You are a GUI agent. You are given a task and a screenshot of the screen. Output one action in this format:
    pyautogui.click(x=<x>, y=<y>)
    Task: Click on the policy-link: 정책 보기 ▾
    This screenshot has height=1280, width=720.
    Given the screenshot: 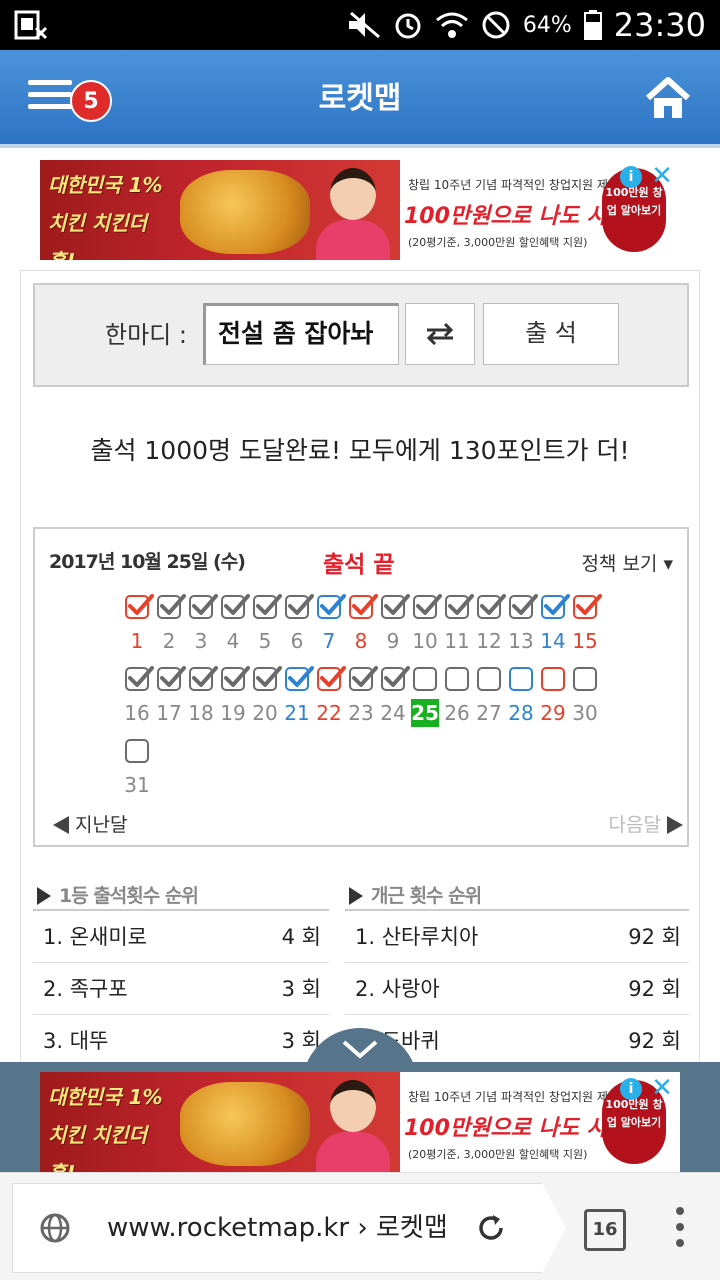 What is the action you would take?
    pyautogui.click(x=627, y=562)
    